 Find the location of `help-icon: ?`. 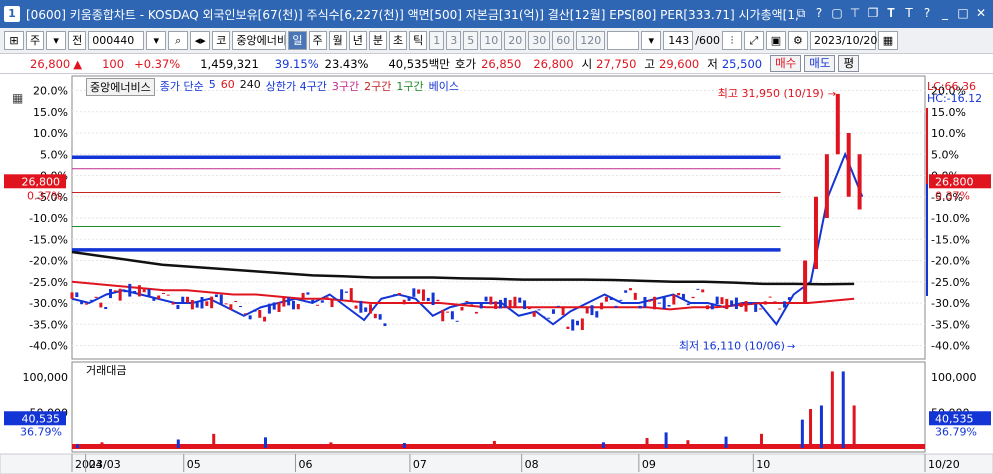

help-icon: ? is located at coordinates (819, 13).